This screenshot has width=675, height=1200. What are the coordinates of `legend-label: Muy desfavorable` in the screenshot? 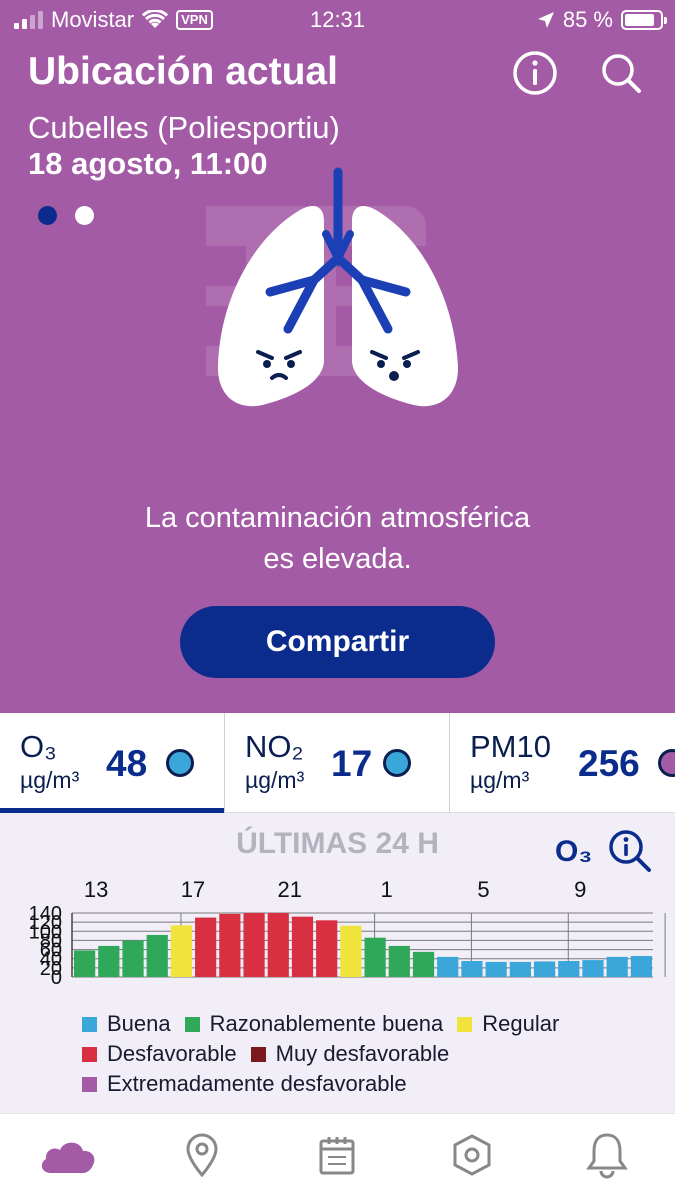 It's located at (362, 1053).